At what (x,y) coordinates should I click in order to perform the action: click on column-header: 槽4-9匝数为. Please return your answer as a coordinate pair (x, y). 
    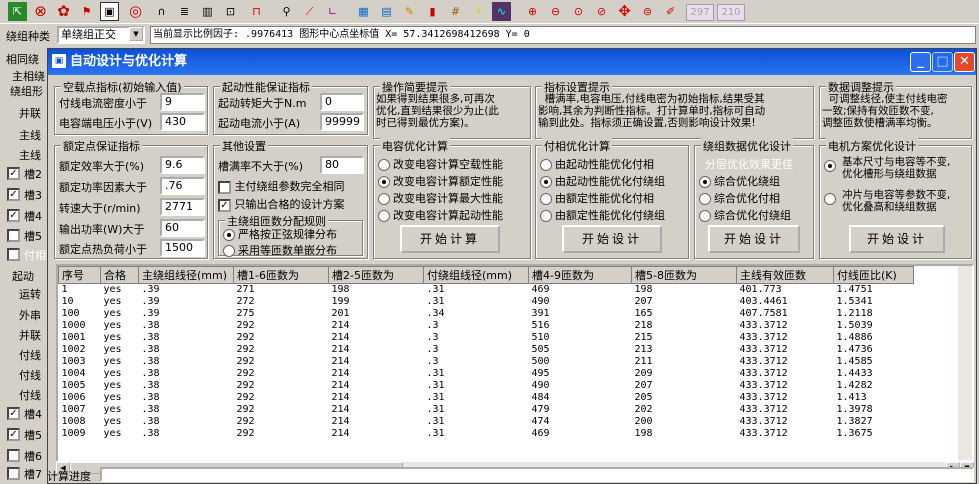
    Looking at the image, I should click on (580, 275).